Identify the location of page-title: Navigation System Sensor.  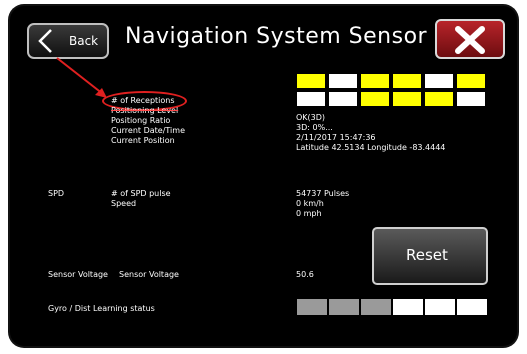
(276, 36).